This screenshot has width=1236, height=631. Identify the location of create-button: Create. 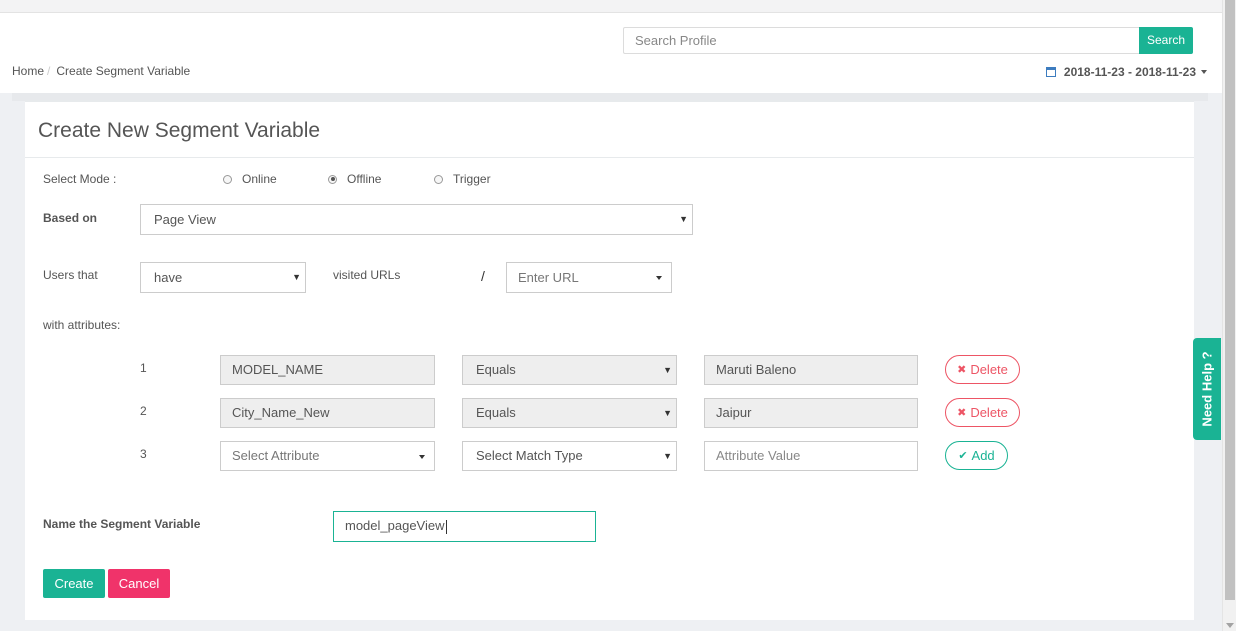
(74, 583).